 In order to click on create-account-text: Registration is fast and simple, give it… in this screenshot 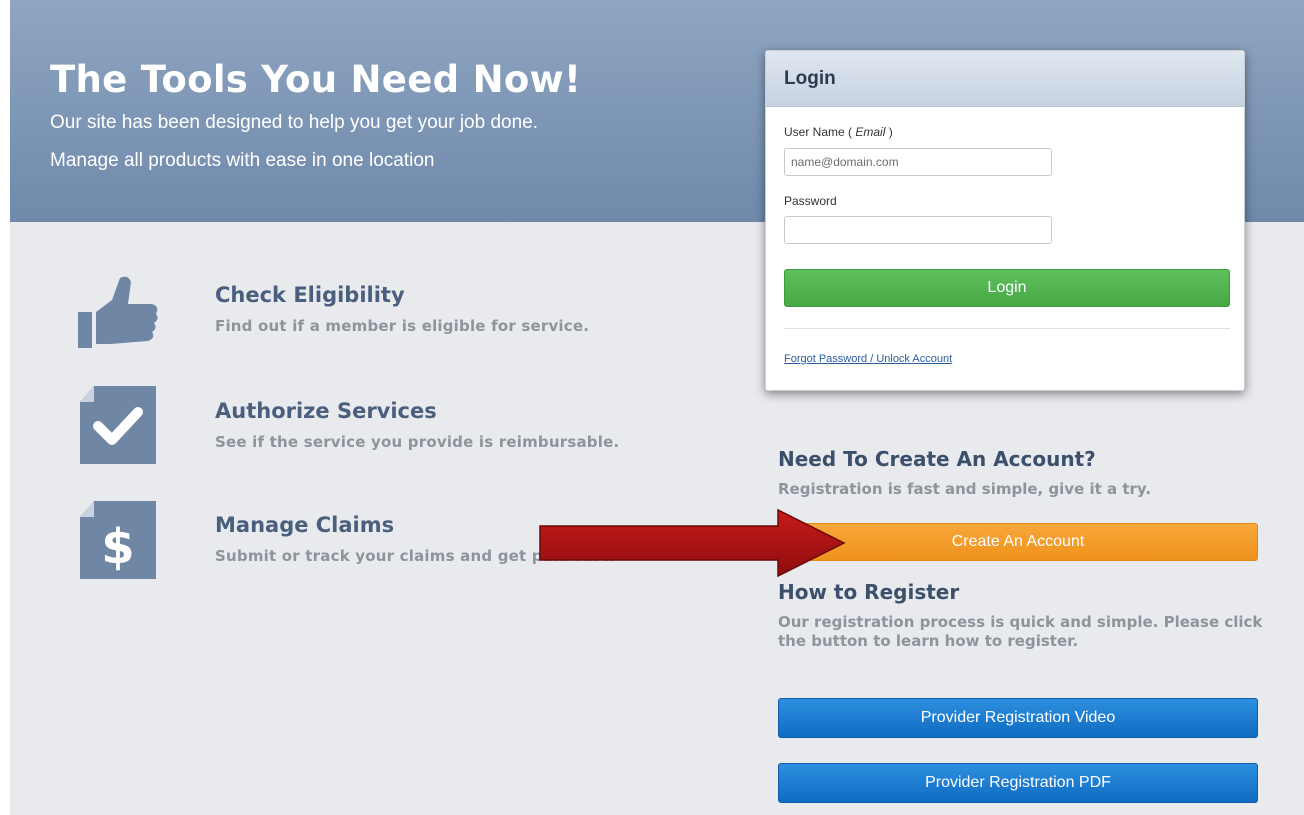, I will do `click(965, 489)`.